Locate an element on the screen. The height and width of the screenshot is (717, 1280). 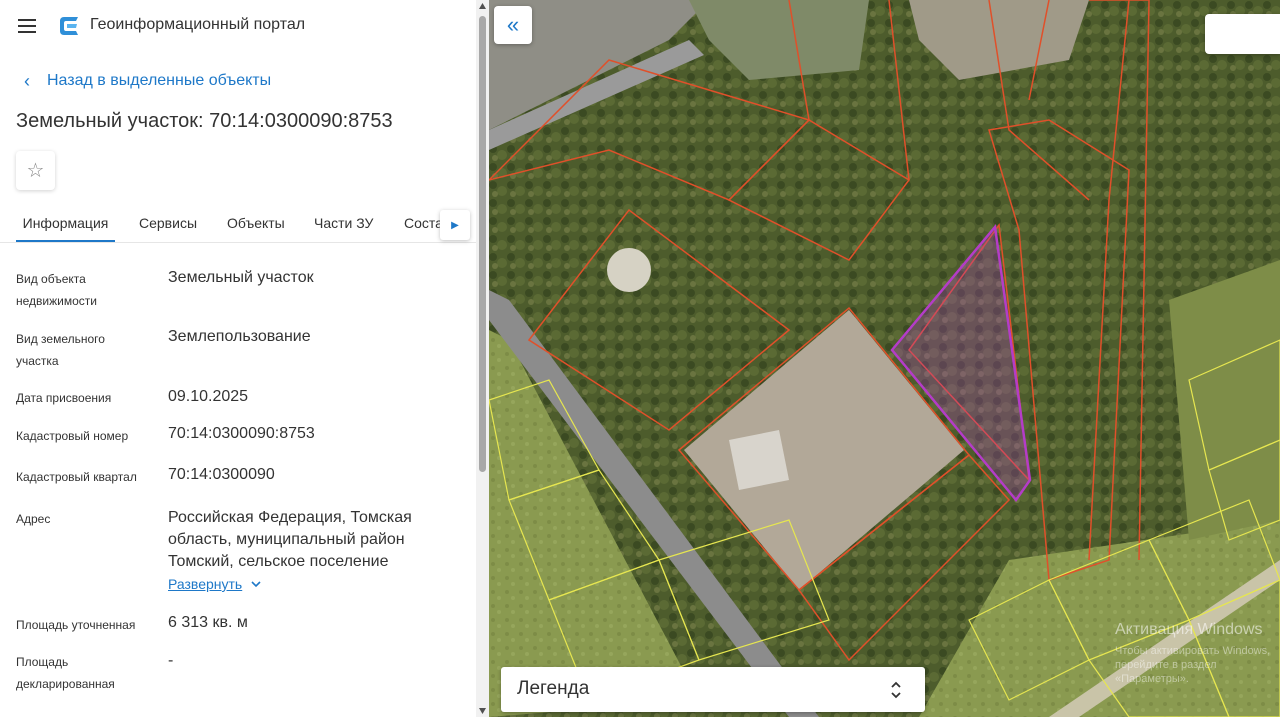
chevron-up-down-icon is located at coordinates (896, 690).